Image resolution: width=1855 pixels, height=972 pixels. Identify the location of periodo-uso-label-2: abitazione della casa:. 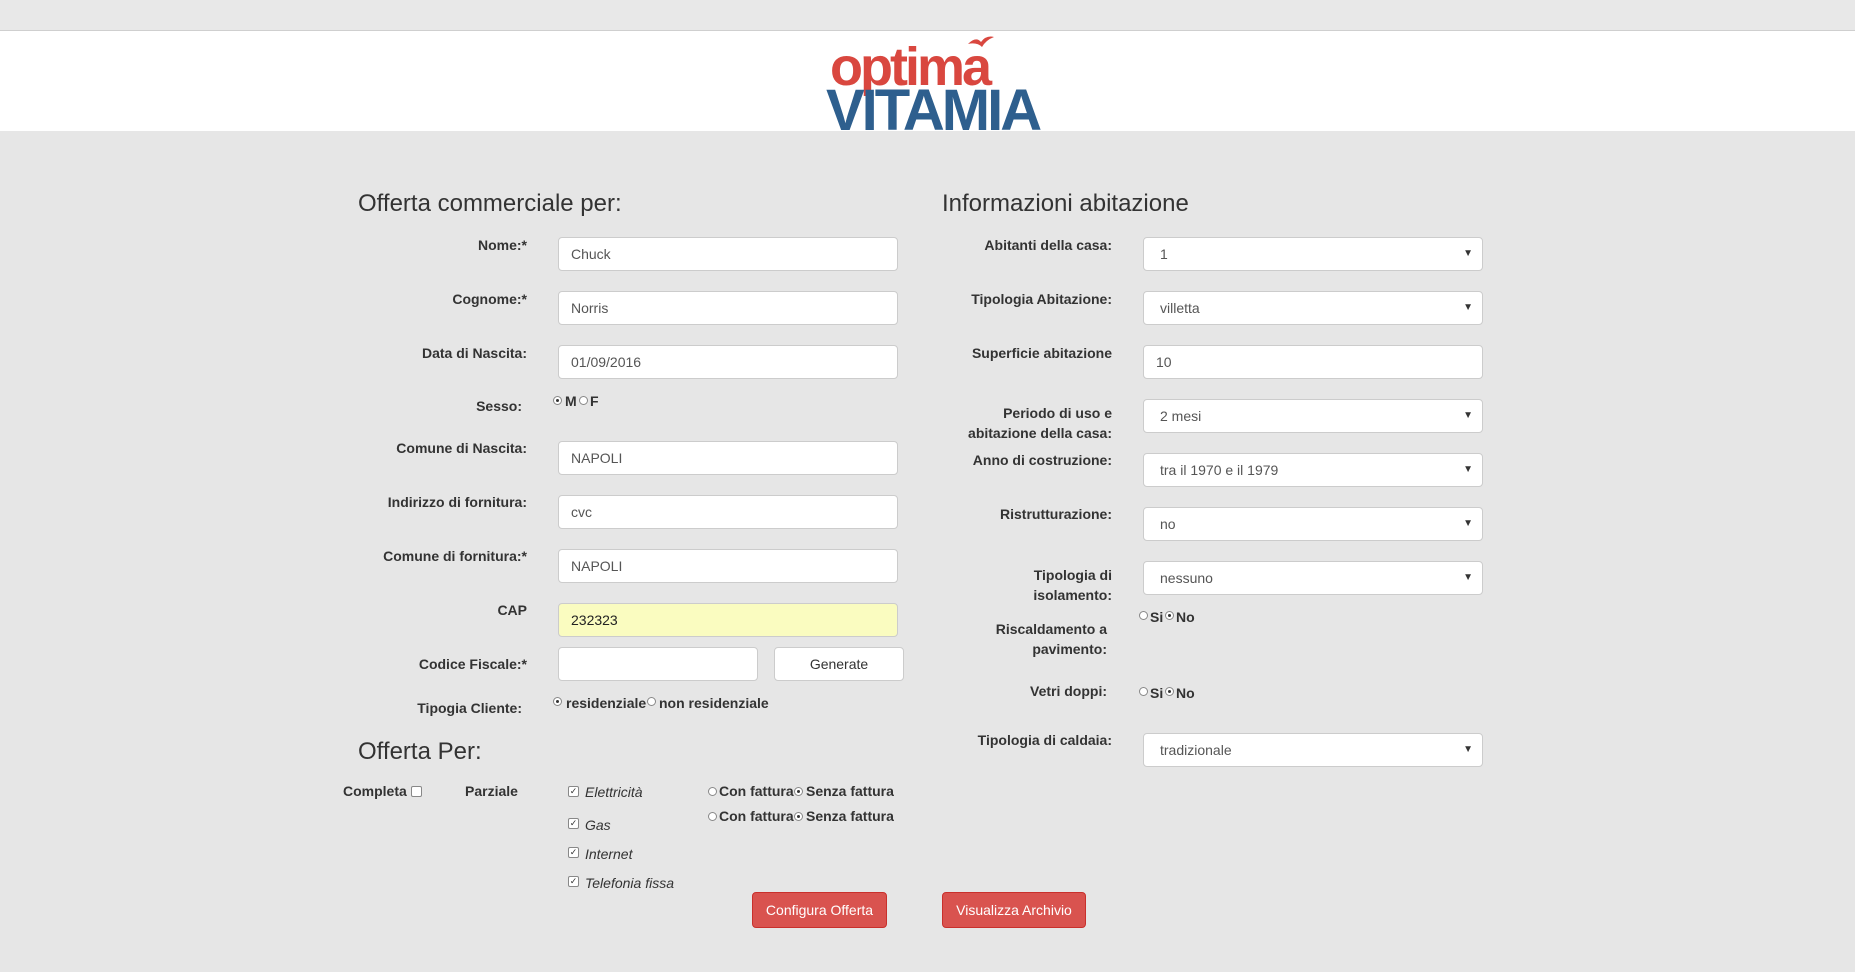
(1040, 433).